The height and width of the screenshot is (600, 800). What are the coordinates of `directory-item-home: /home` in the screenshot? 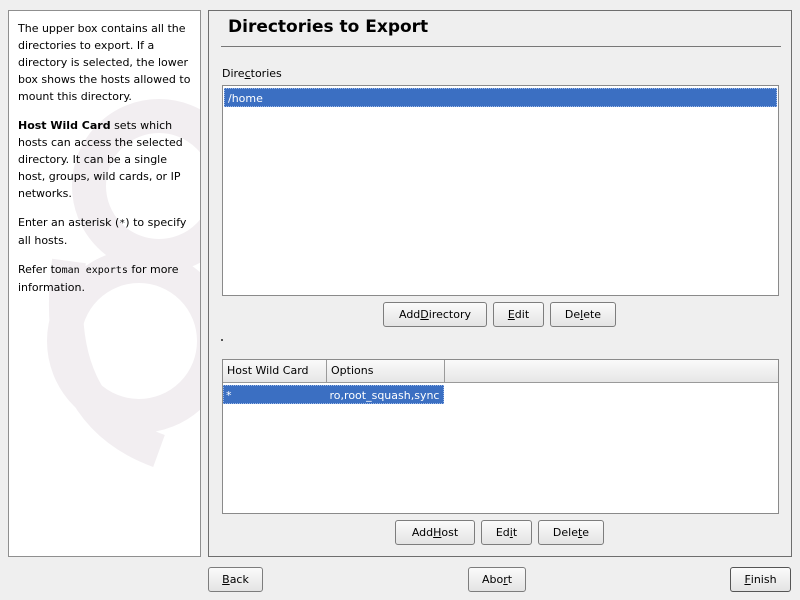 It's located at (500, 97).